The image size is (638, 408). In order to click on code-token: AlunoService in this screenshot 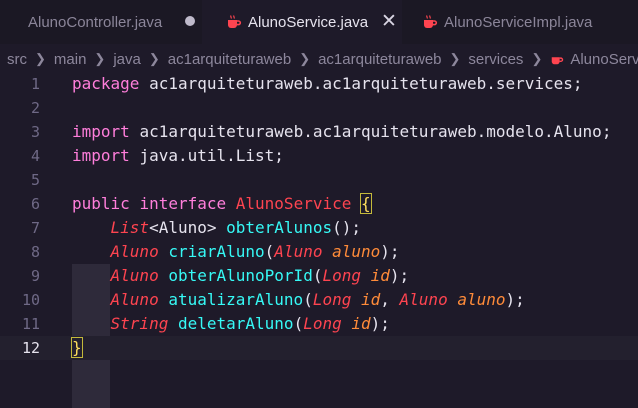, I will do `click(298, 203)`.